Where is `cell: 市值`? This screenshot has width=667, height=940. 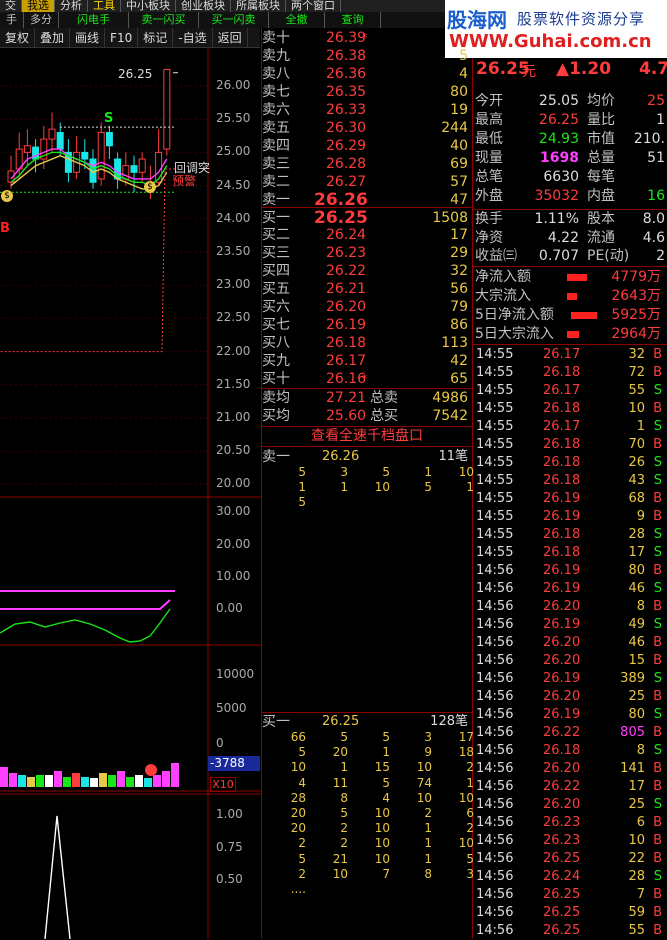
cell: 市值 is located at coordinates (601, 139).